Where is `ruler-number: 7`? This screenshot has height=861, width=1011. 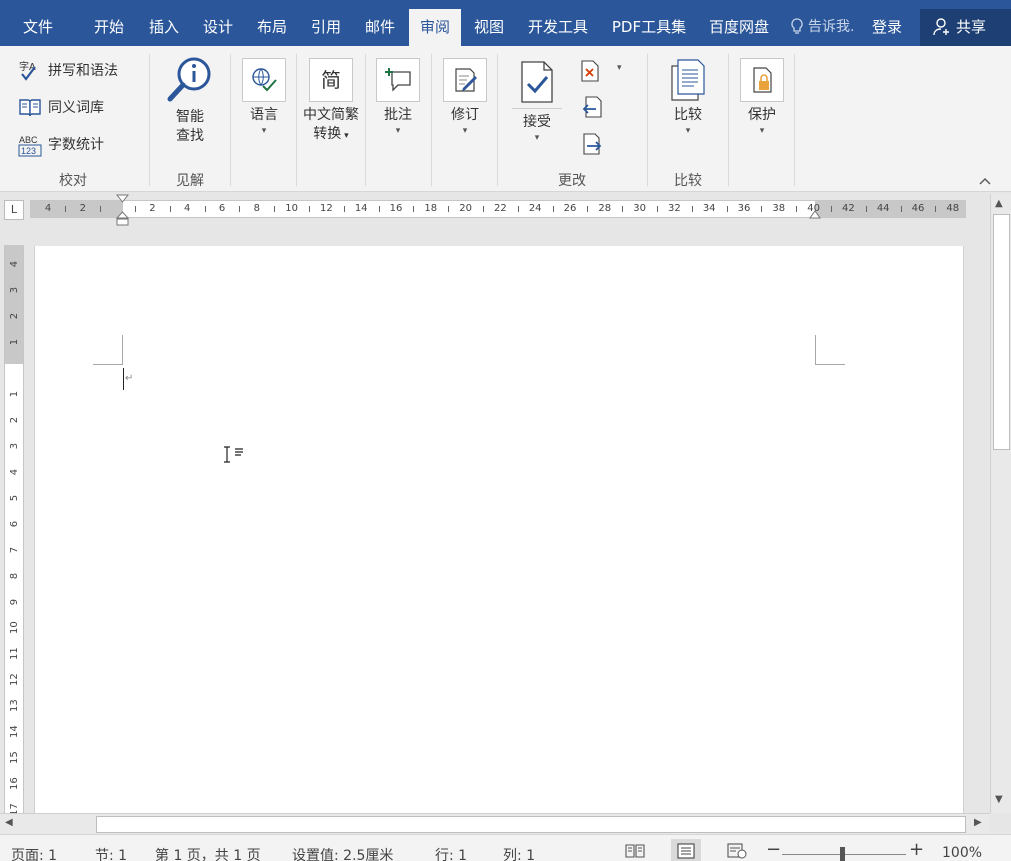 ruler-number: 7 is located at coordinates (14, 550).